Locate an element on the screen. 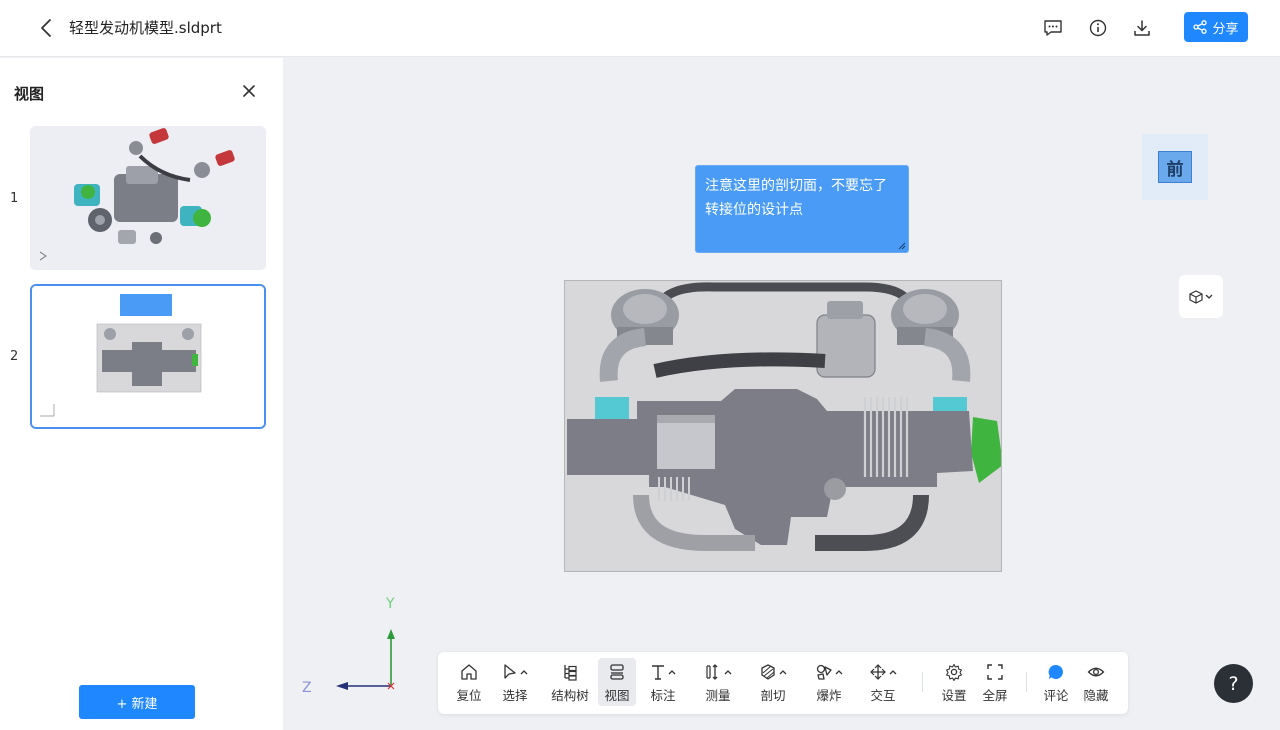  view-number: 2 is located at coordinates (14, 356).